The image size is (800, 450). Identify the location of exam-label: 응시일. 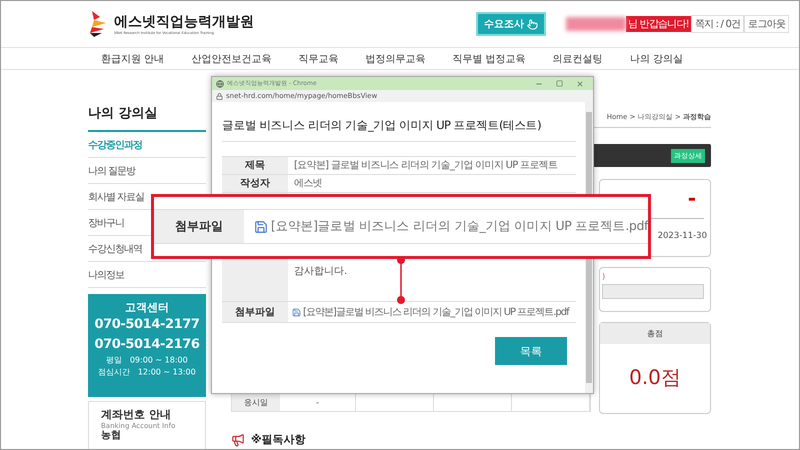
(256, 402).